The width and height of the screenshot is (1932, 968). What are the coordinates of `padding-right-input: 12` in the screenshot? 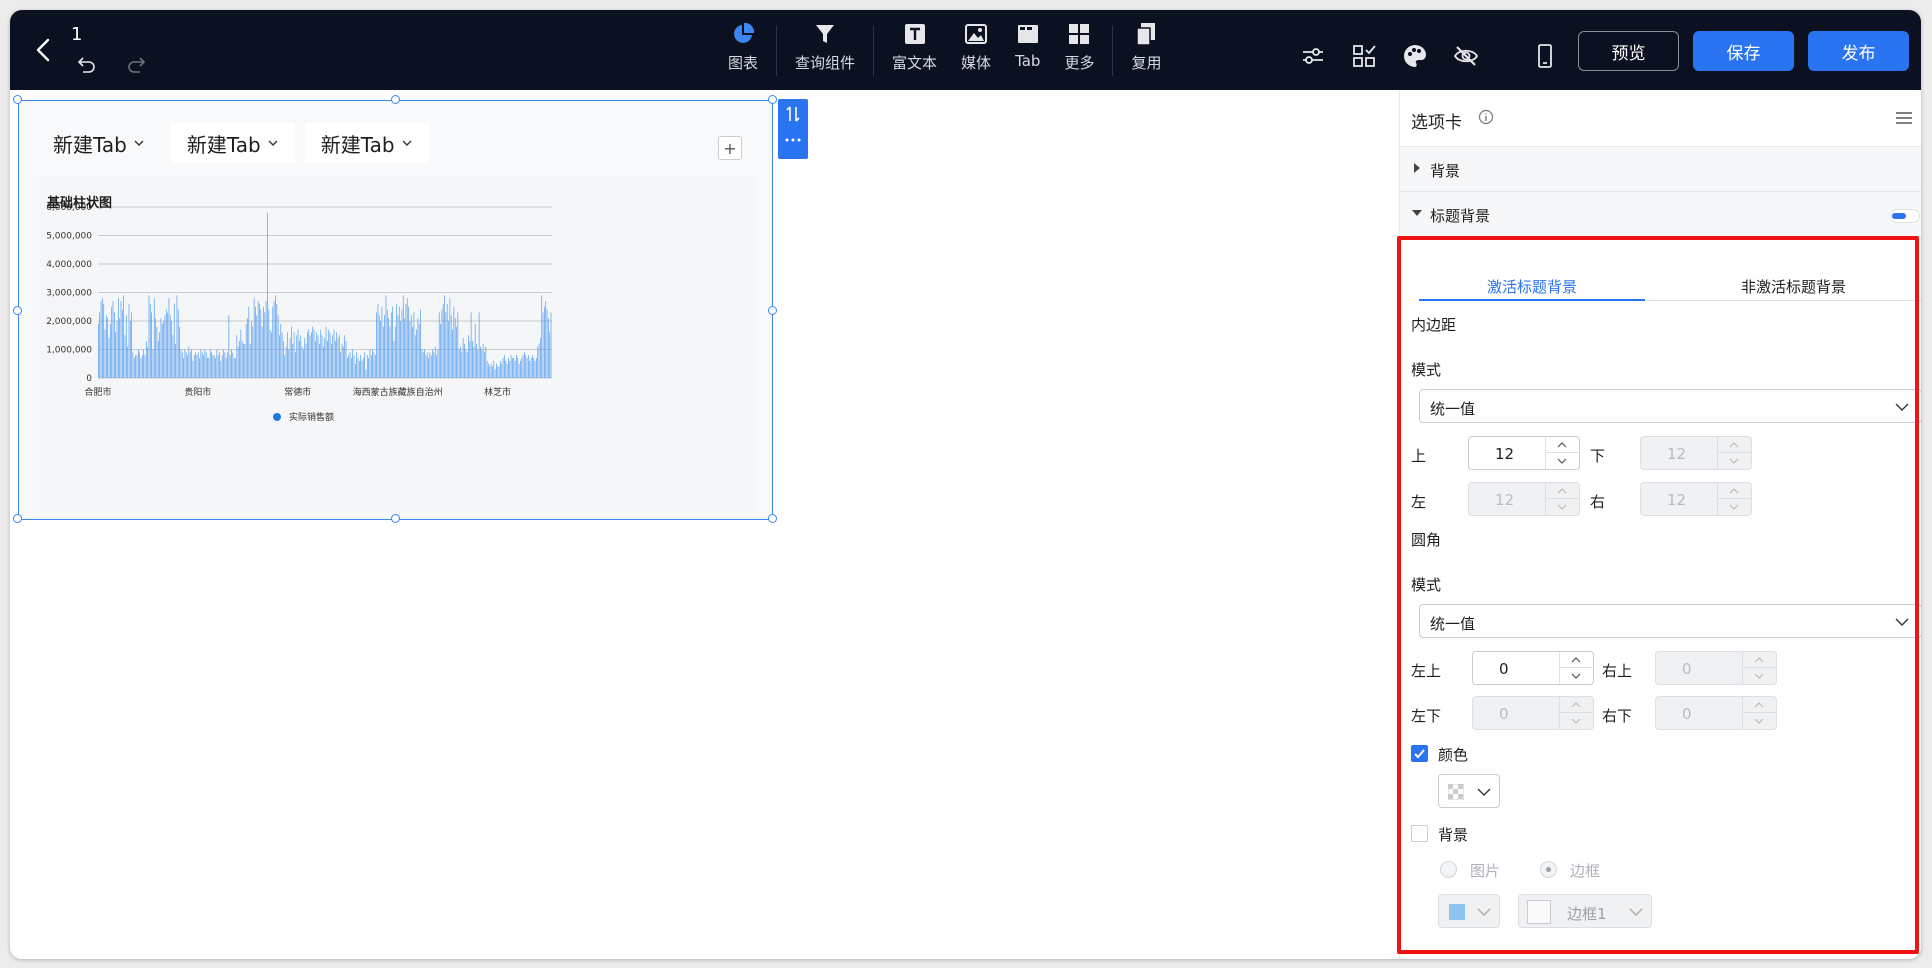 It's located at (1696, 499).